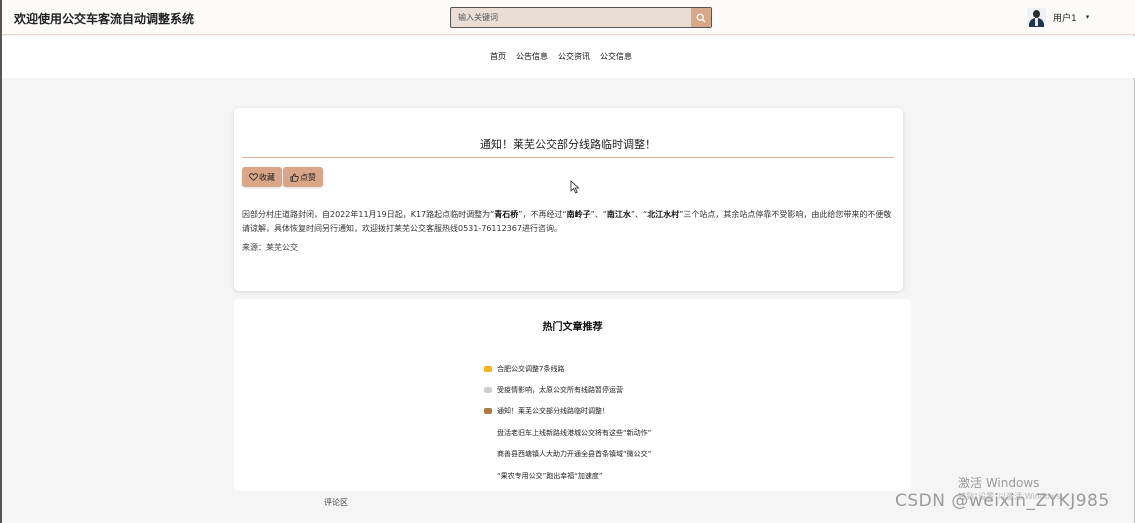 The width and height of the screenshot is (1135, 523). What do you see at coordinates (336, 502) in the screenshot?
I see `comment-section-label: 评论区` at bounding box center [336, 502].